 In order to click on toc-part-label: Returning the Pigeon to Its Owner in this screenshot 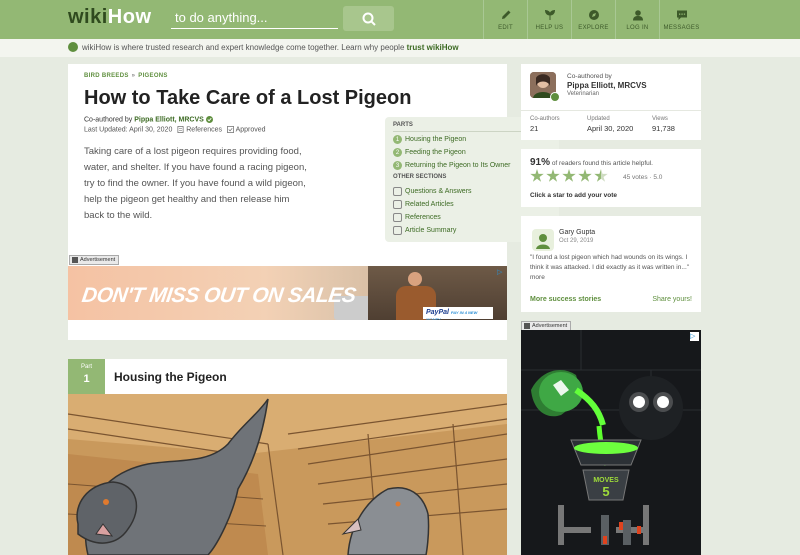, I will do `click(458, 165)`.